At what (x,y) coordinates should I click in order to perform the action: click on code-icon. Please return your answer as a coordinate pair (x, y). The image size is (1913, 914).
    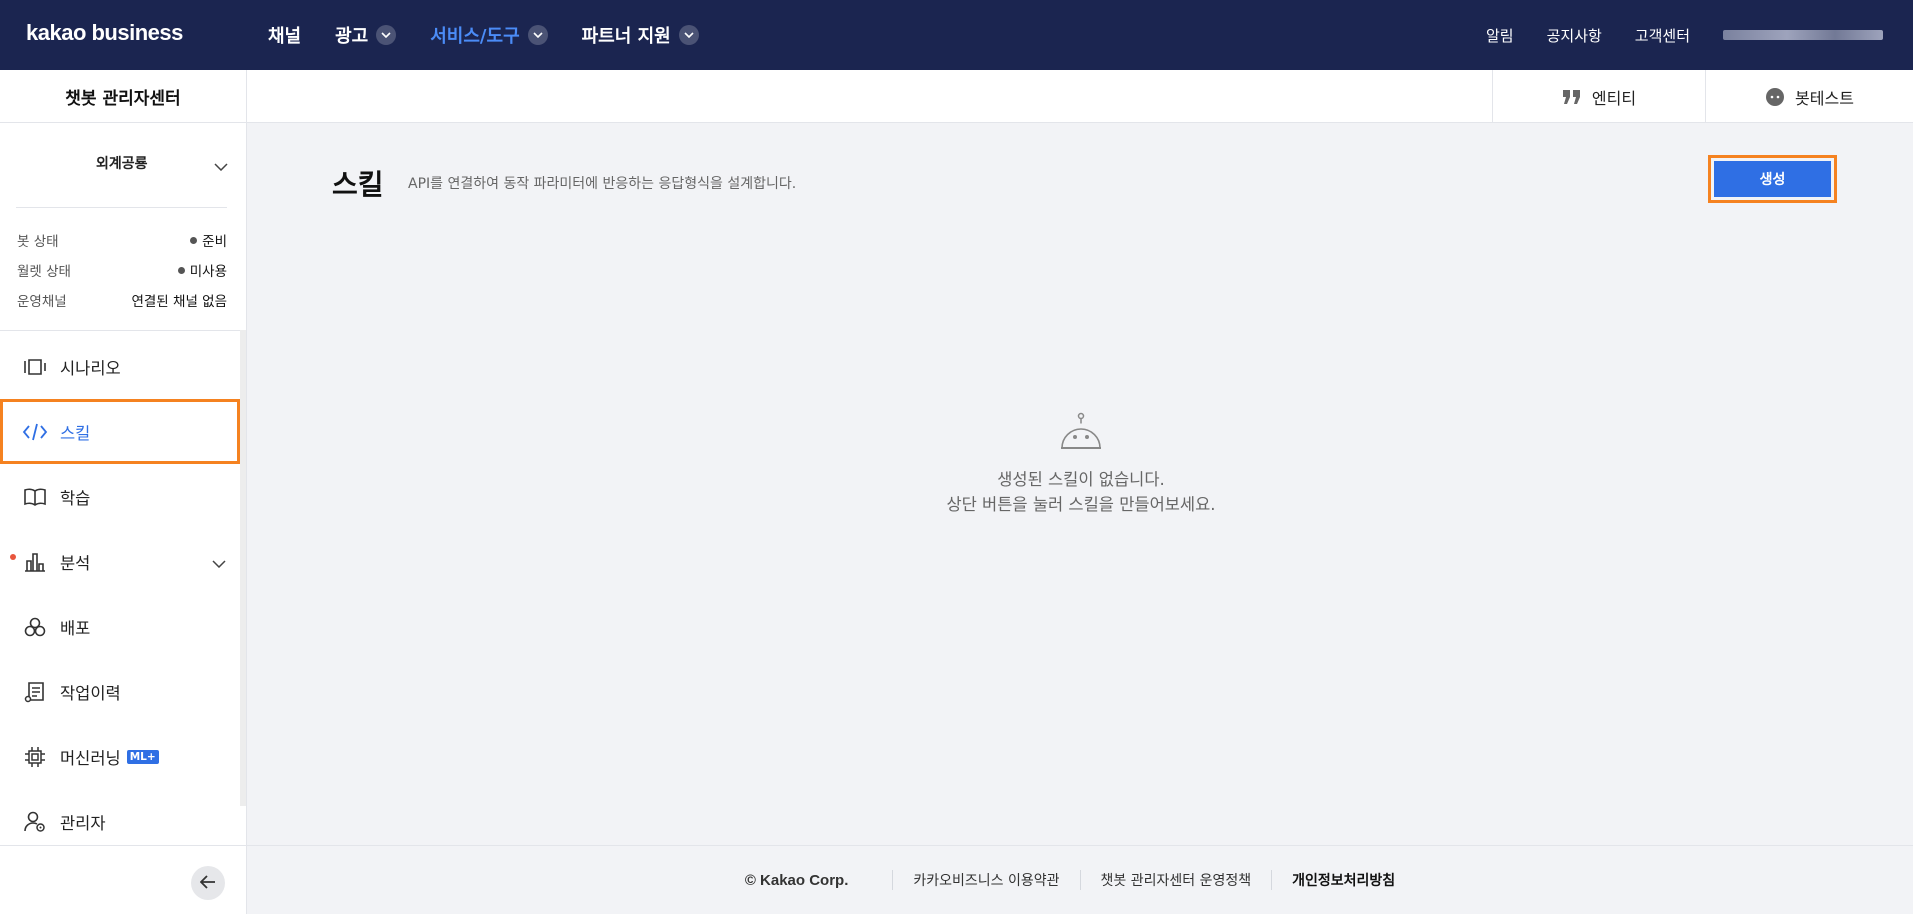
    Looking at the image, I should click on (35, 432).